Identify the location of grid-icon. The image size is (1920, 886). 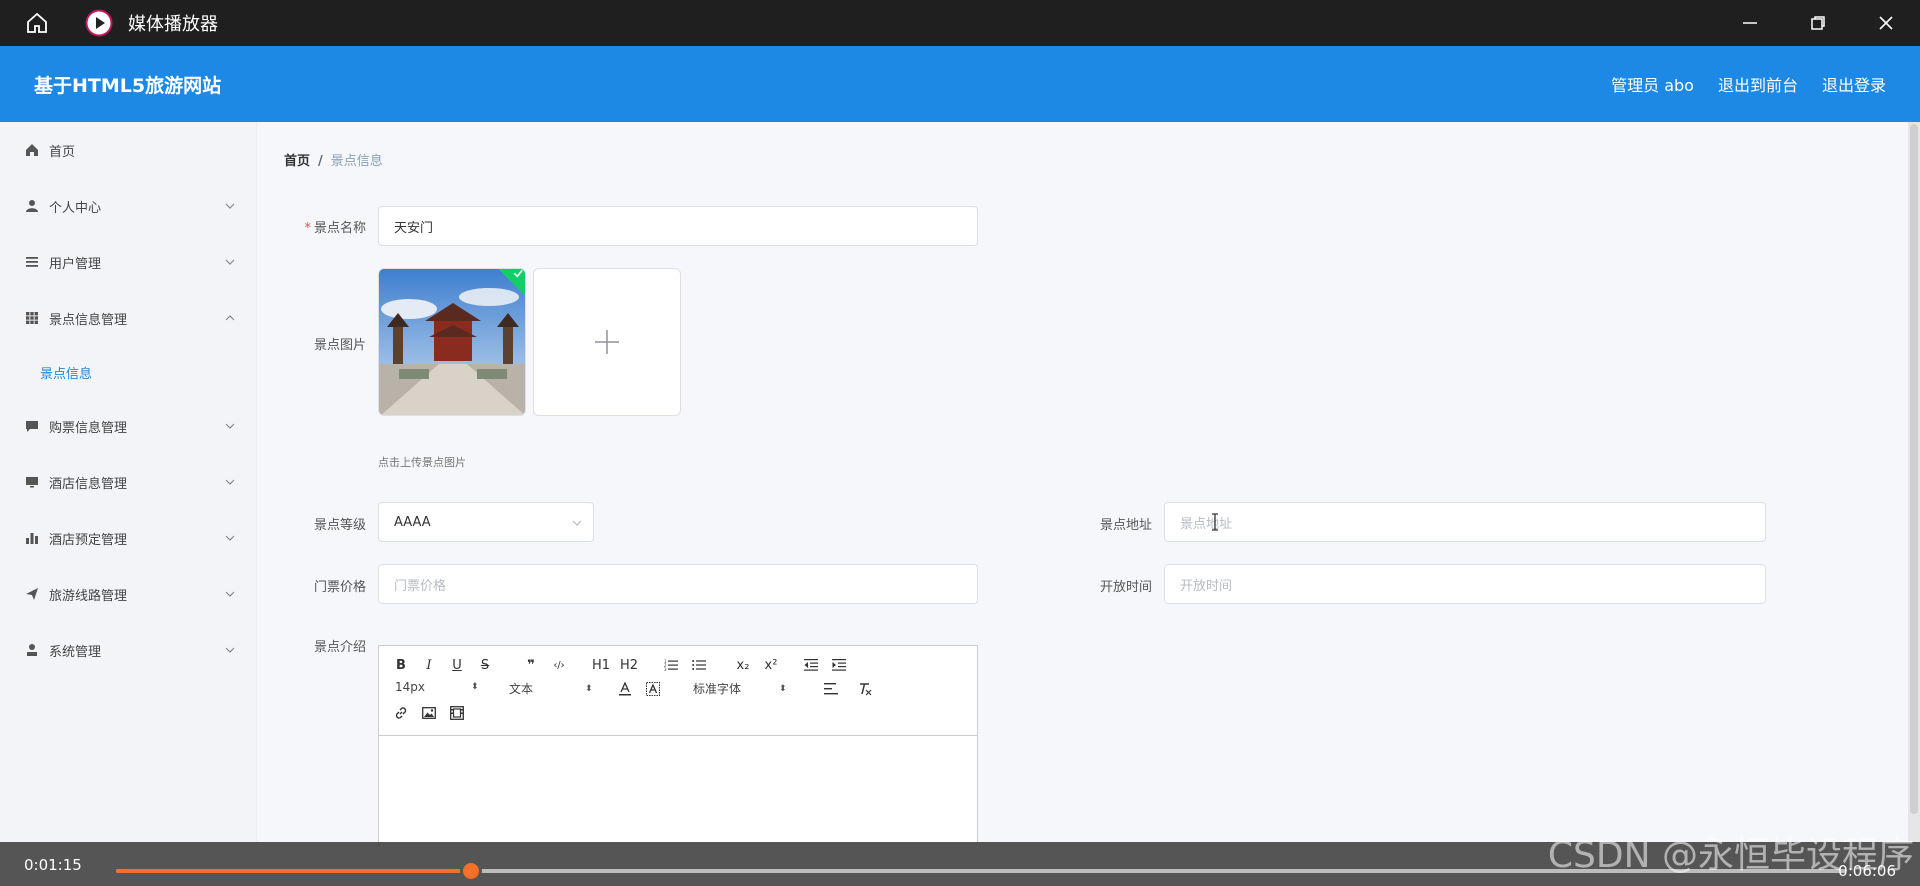
(32, 318).